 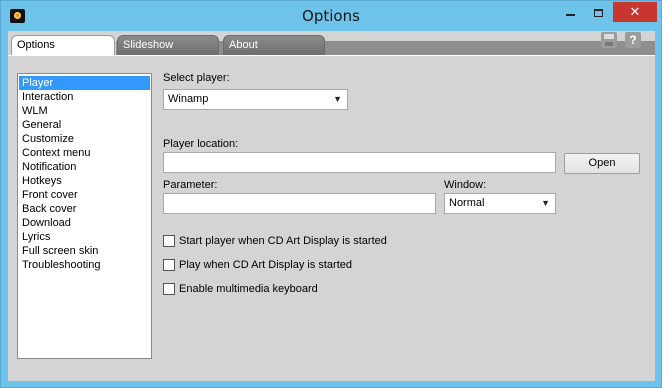 What do you see at coordinates (602, 163) in the screenshot?
I see `open-button: Open` at bounding box center [602, 163].